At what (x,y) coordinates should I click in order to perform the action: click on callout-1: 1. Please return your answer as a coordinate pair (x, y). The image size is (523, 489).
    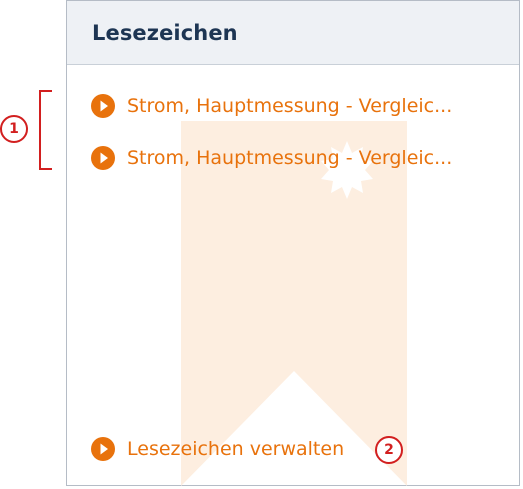
    Looking at the image, I should click on (14, 129).